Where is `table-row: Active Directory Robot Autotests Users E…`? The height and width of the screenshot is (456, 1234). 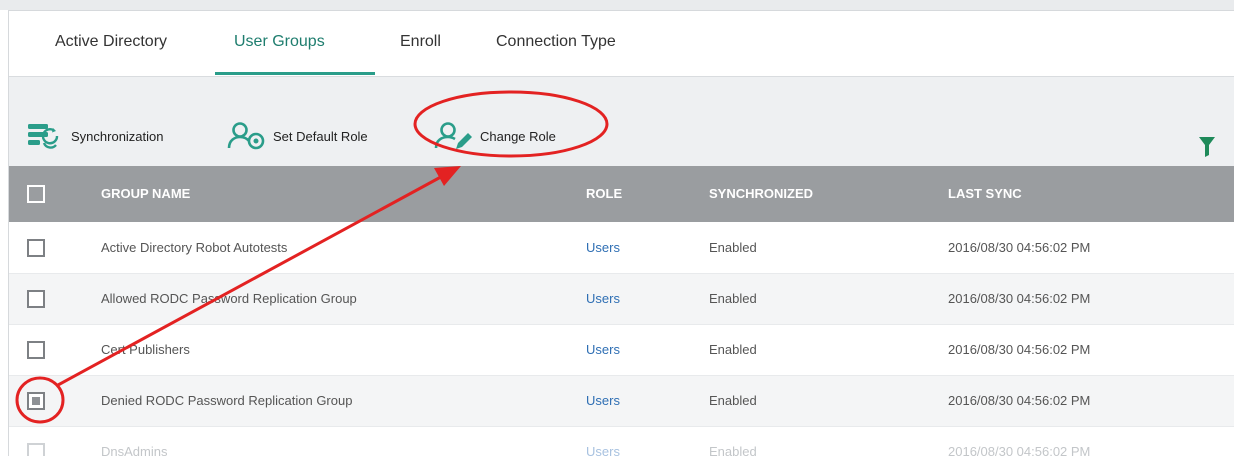
table-row: Active Directory Robot Autotests Users E… is located at coordinates (621, 248).